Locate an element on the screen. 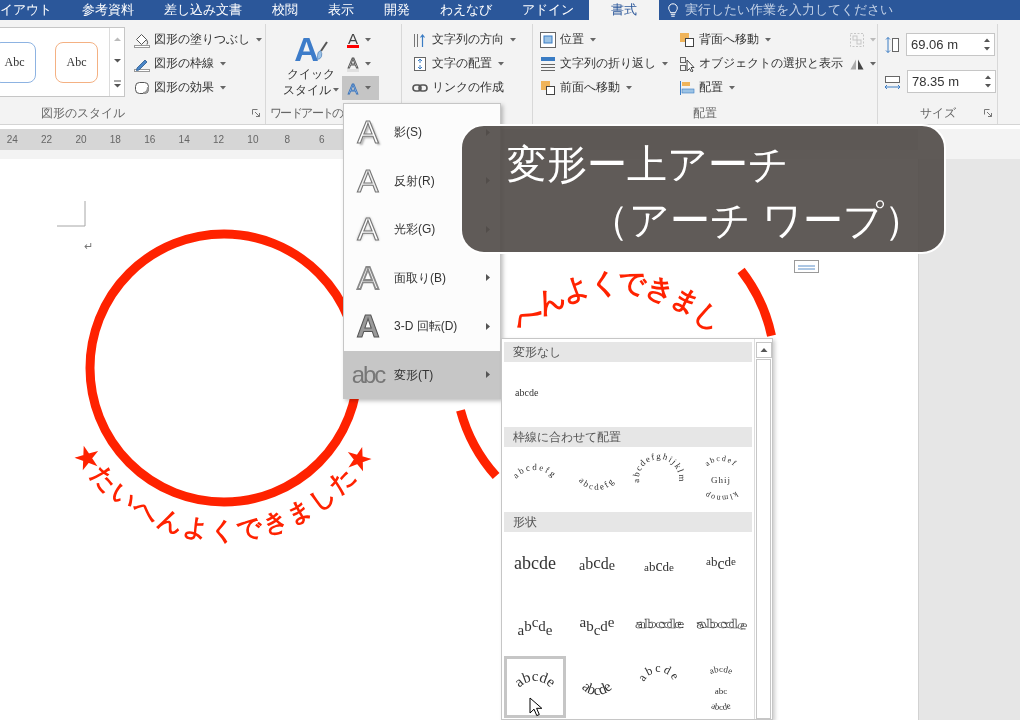  scrollbar-thumb is located at coordinates (763, 539).